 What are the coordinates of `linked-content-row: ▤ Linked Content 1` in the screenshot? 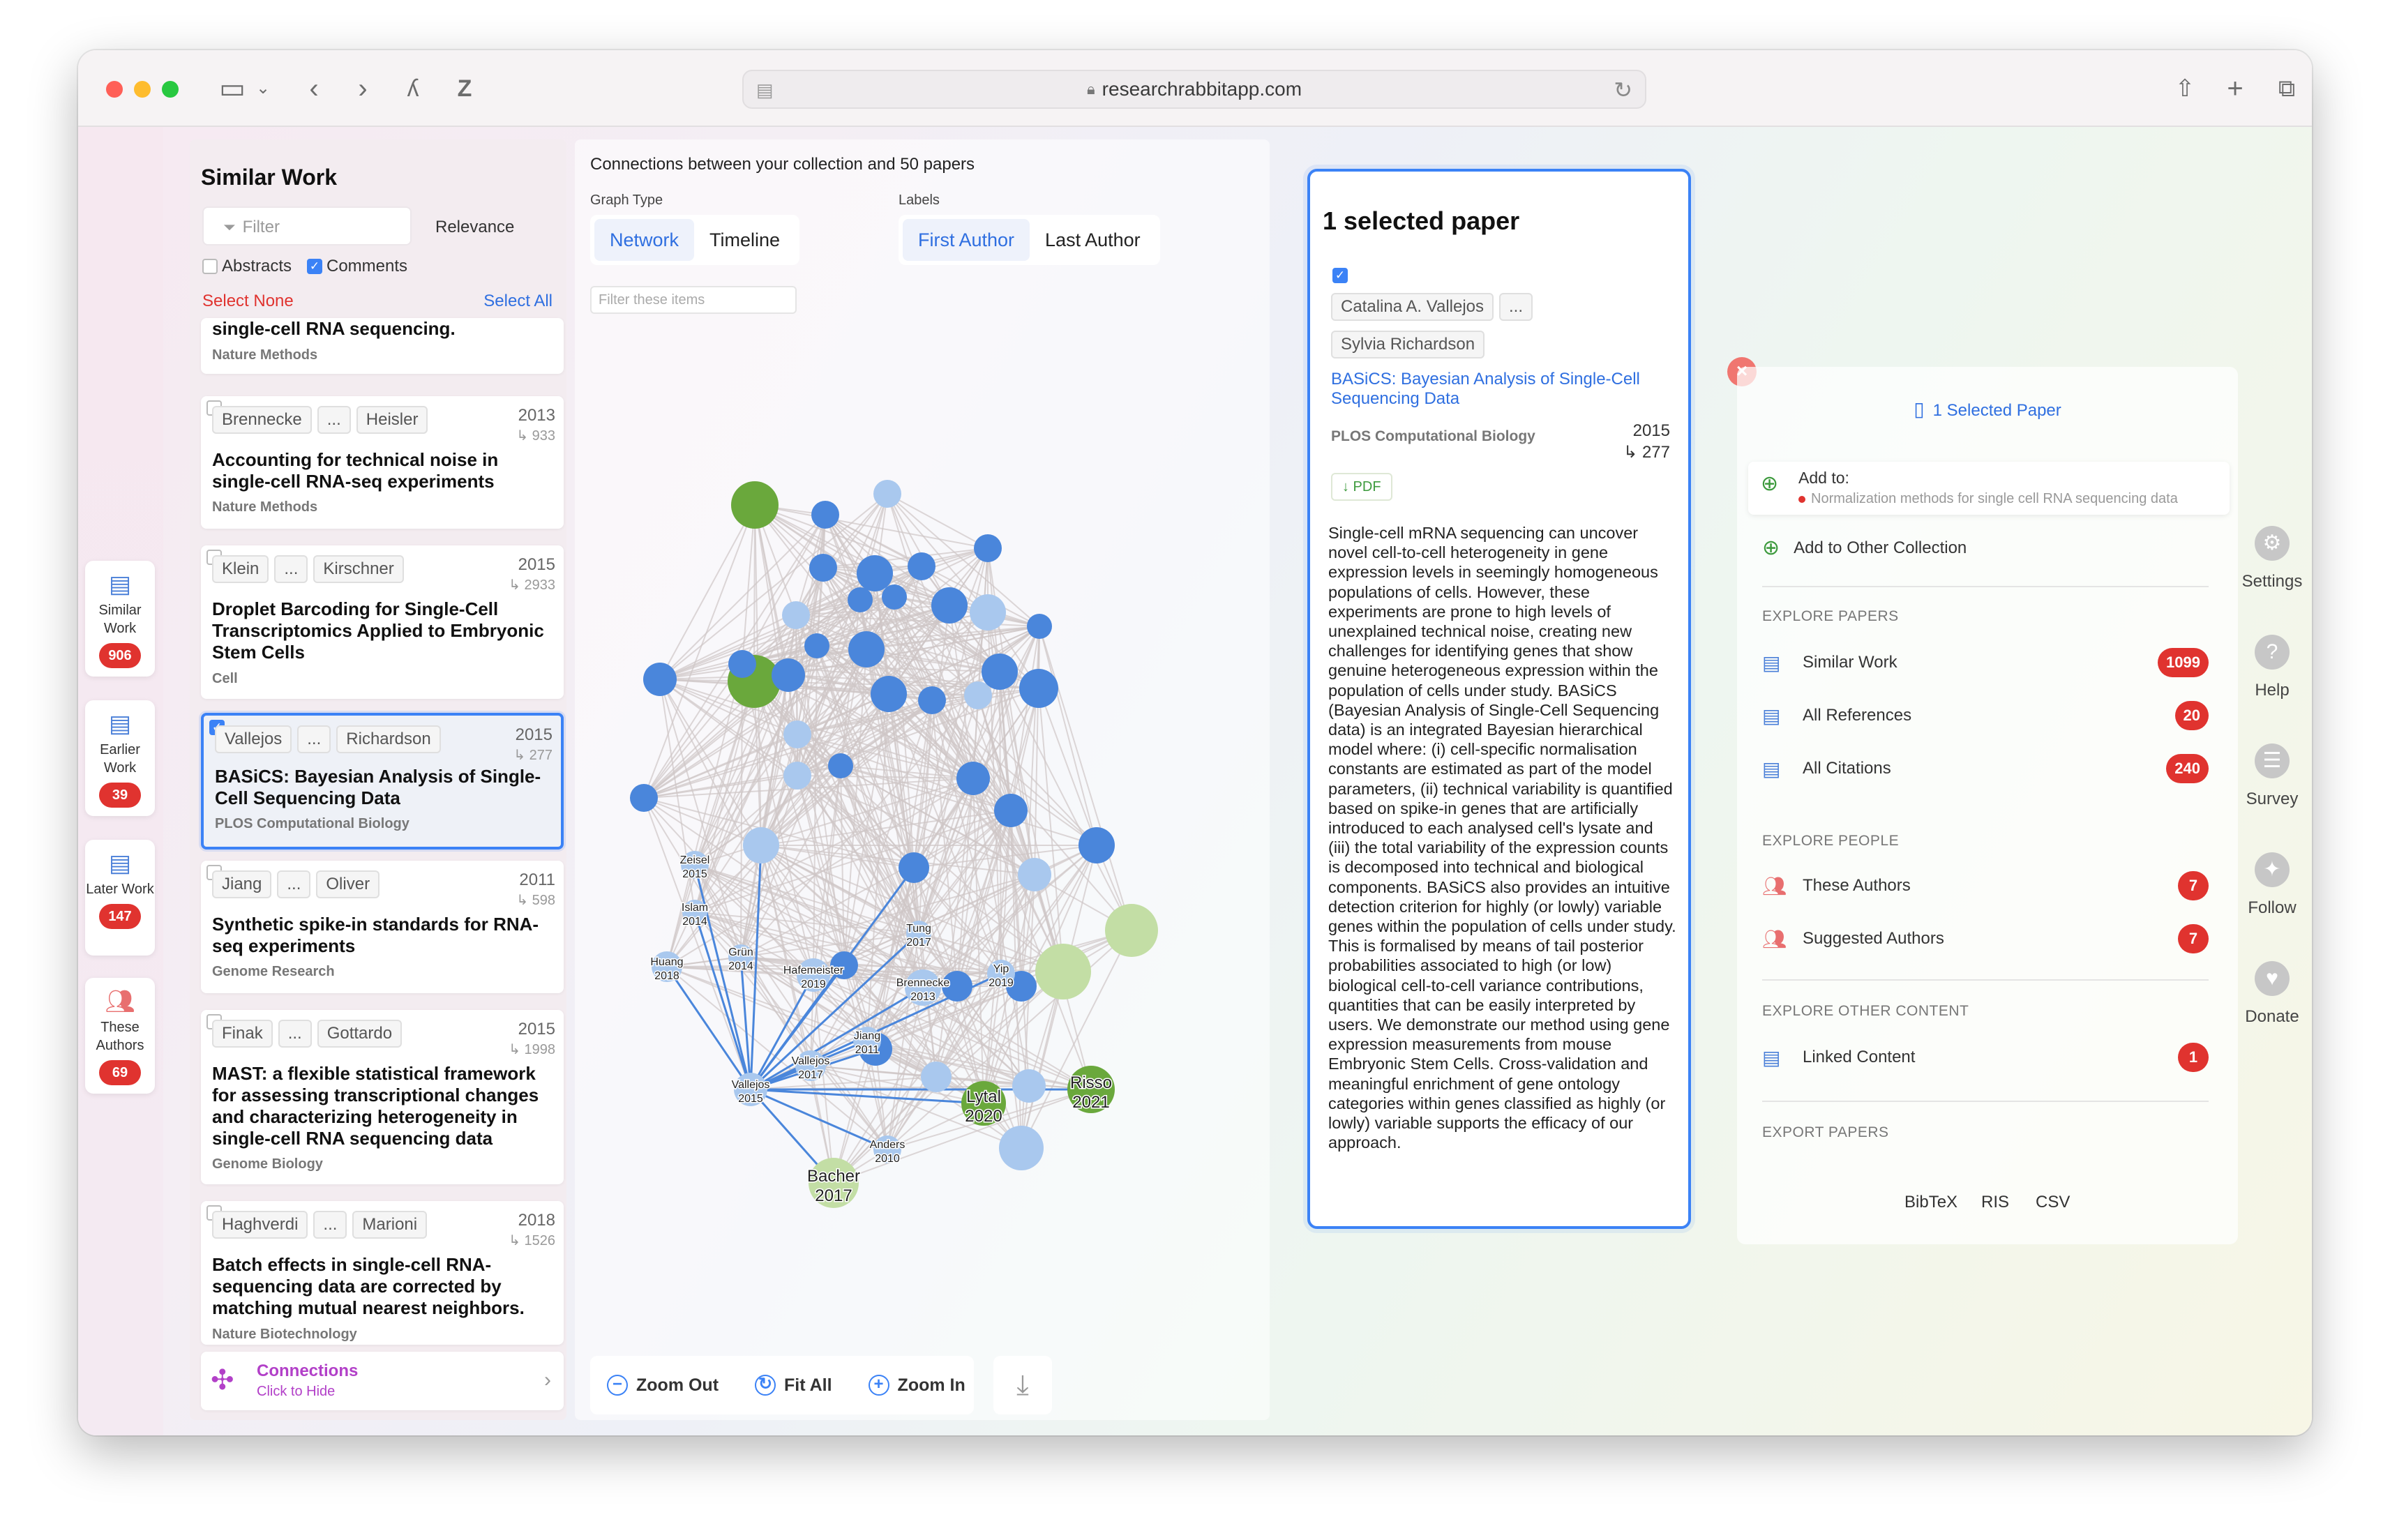 It's located at (1986, 1057).